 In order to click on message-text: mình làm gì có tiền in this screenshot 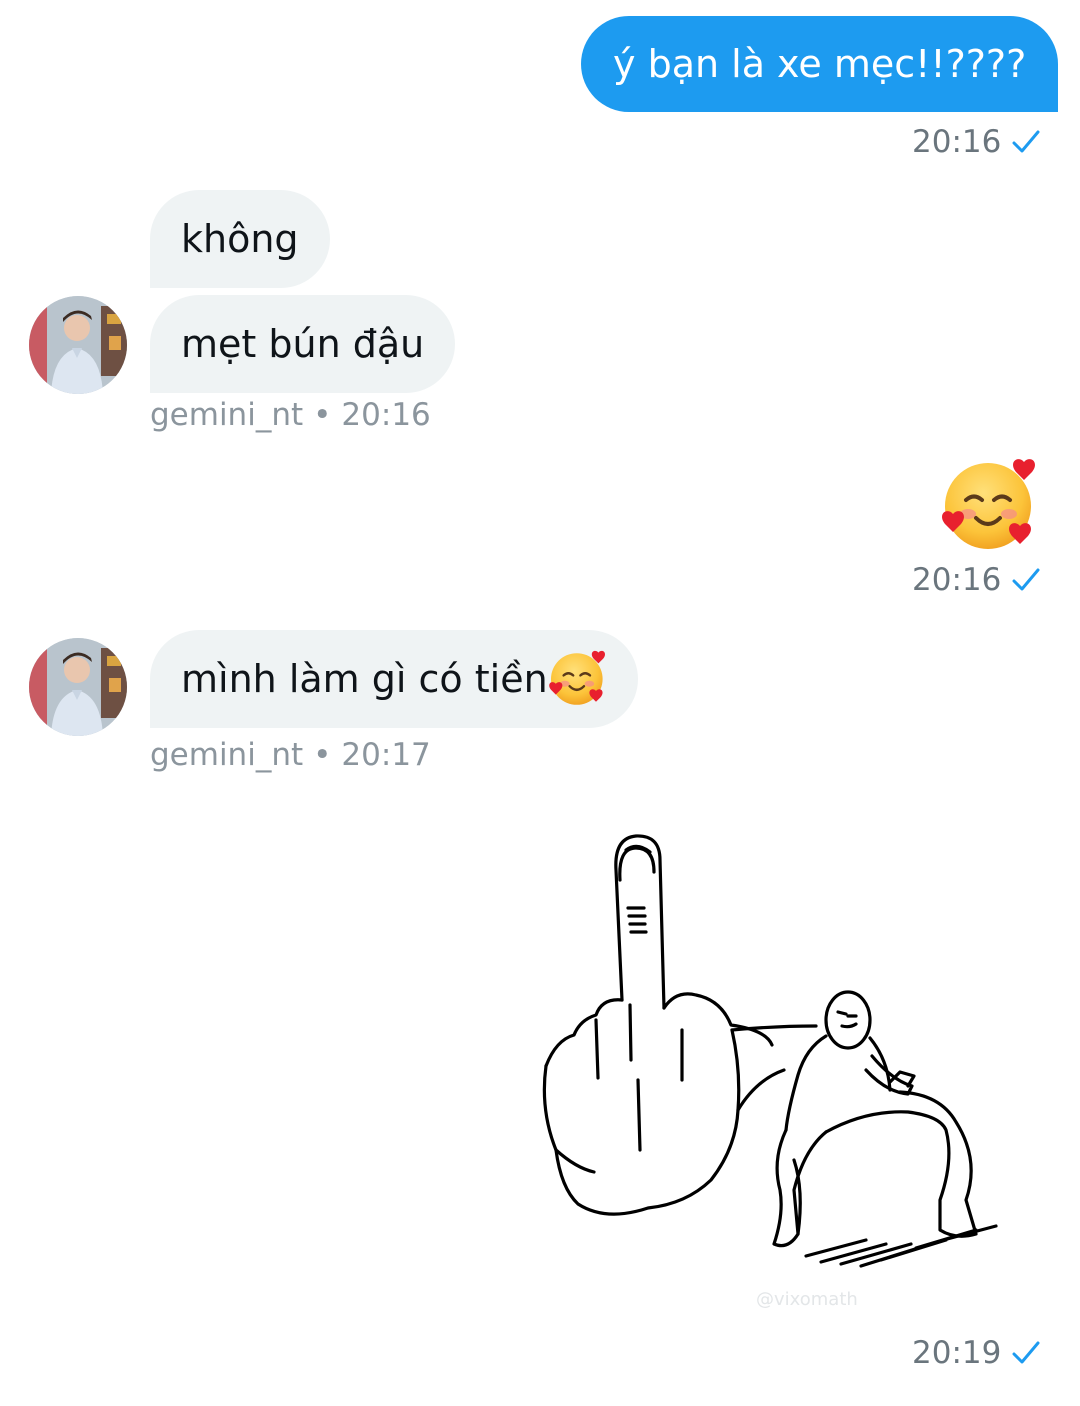, I will do `click(364, 679)`.